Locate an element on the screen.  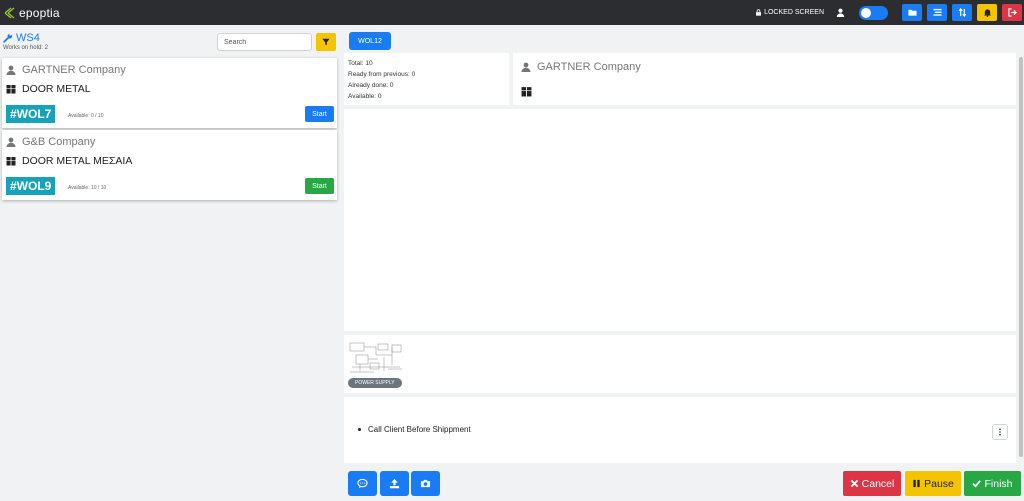
product-name: DOOR METAL ΜΕΣΑΙΑ is located at coordinates (77, 161).